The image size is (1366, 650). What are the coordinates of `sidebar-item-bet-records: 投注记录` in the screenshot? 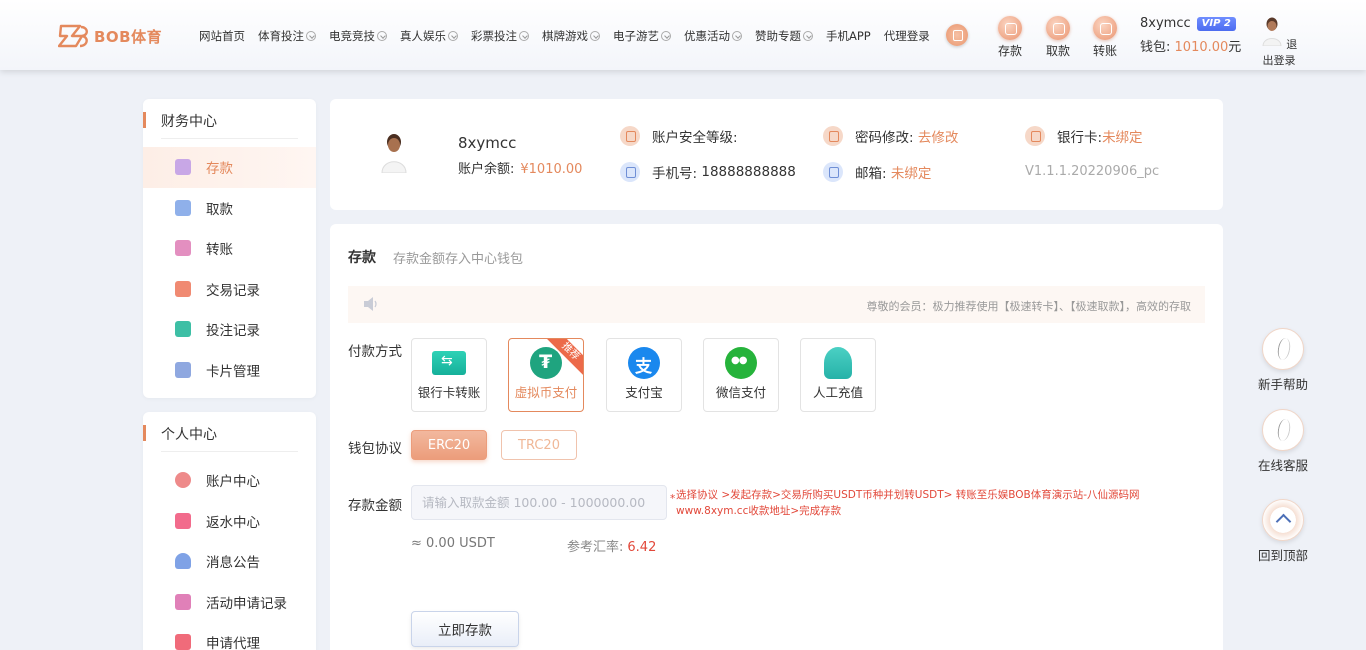 It's located at (229, 329).